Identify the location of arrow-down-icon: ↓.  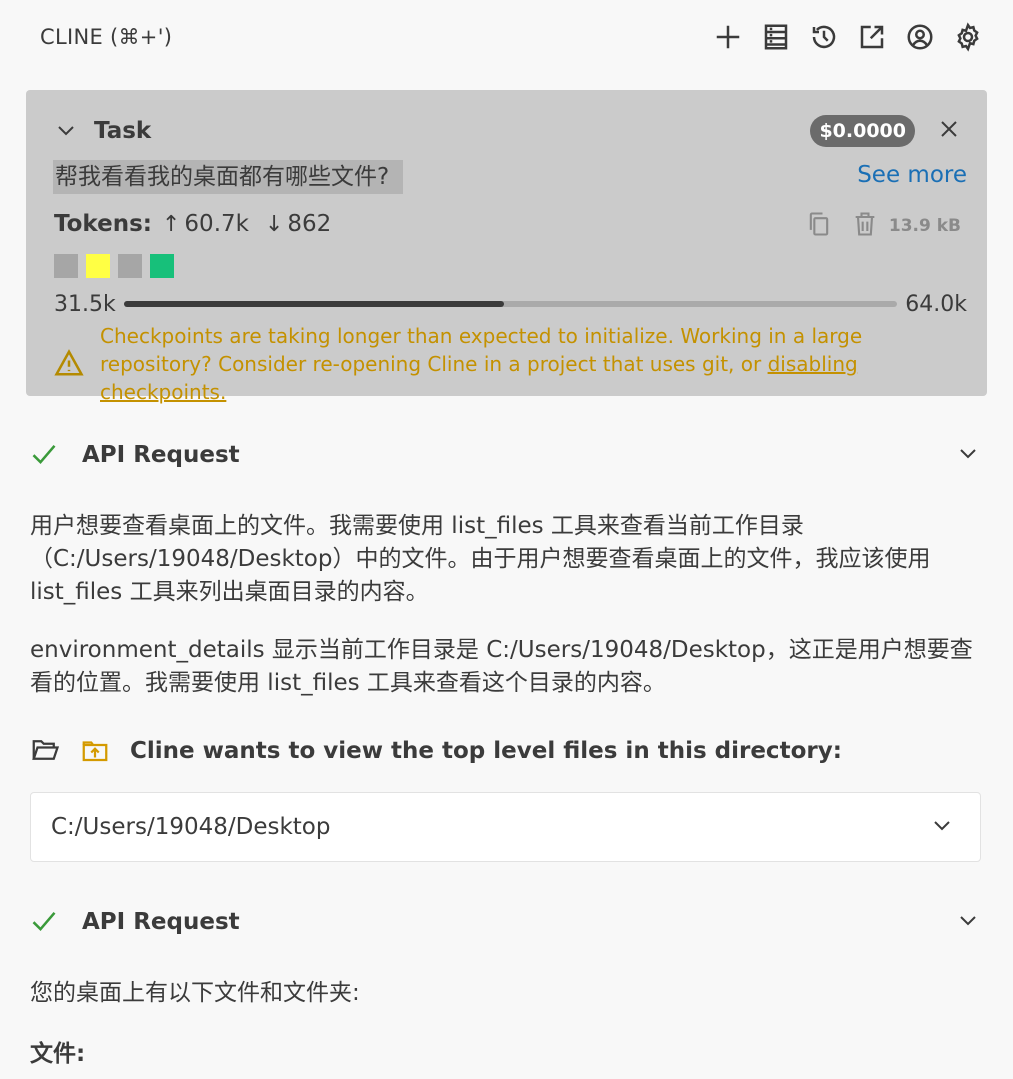
(274, 224).